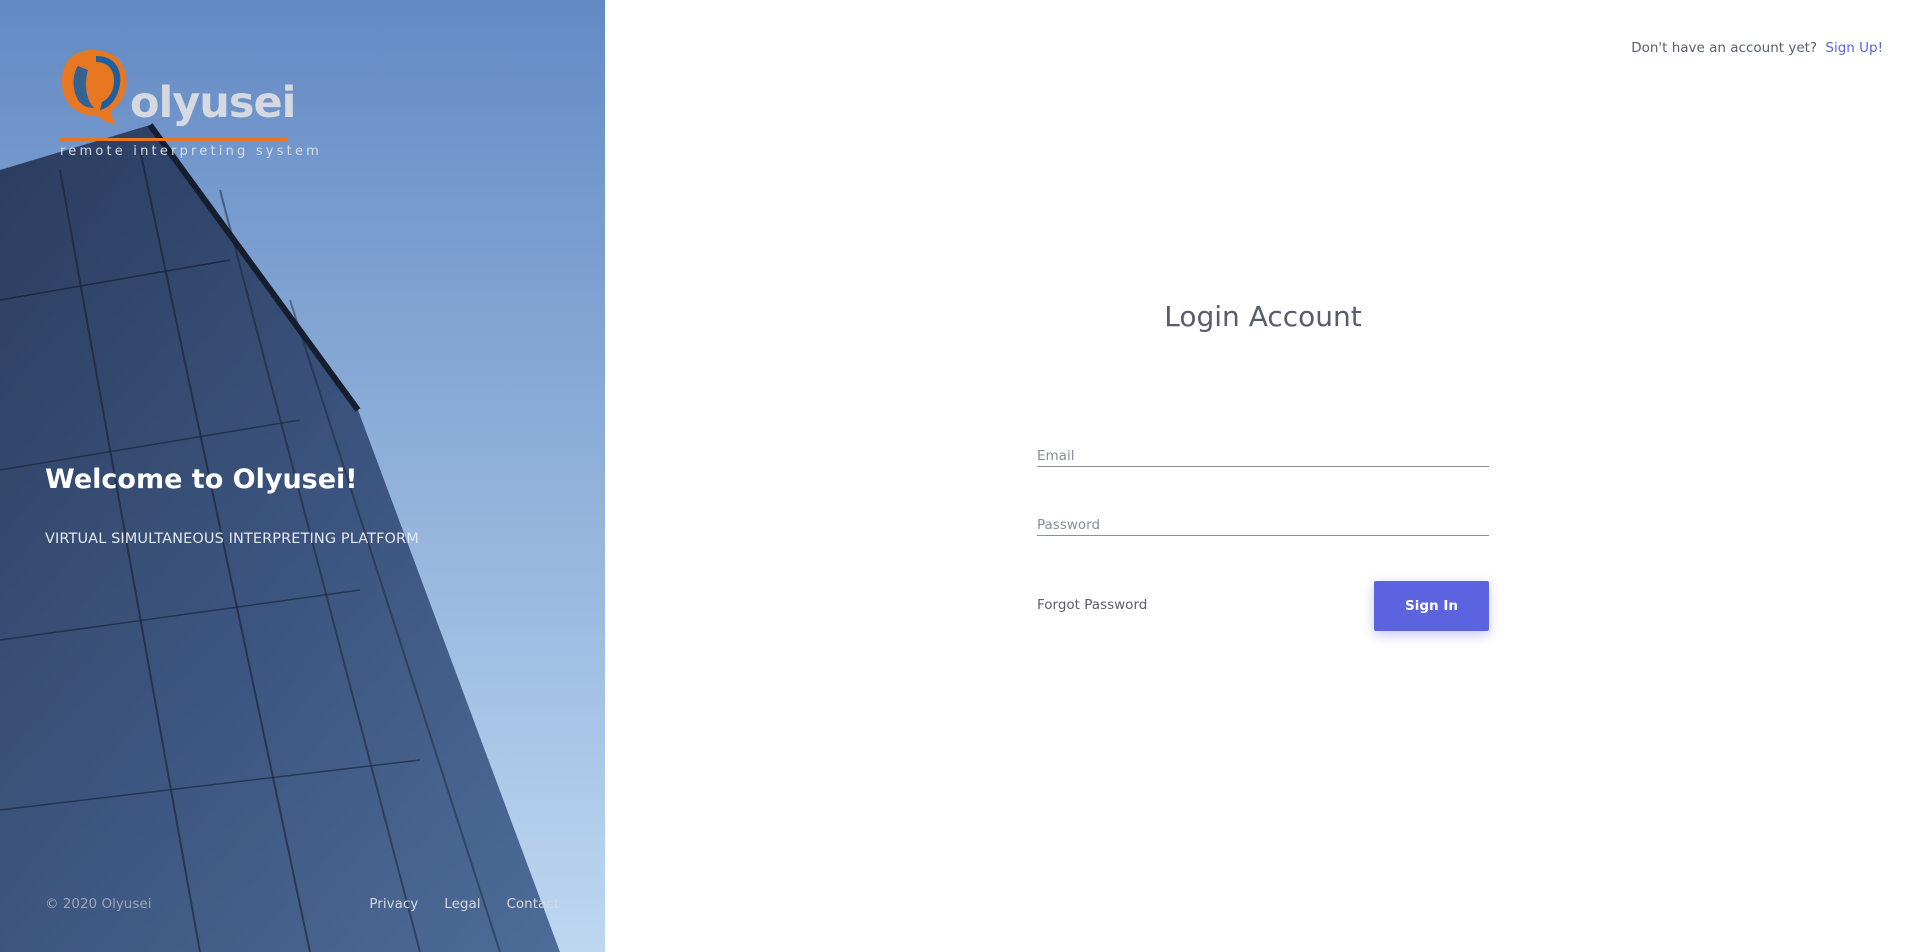  Describe the element at coordinates (1092, 605) in the screenshot. I see `forgot-password-link: Forgot Password` at that location.